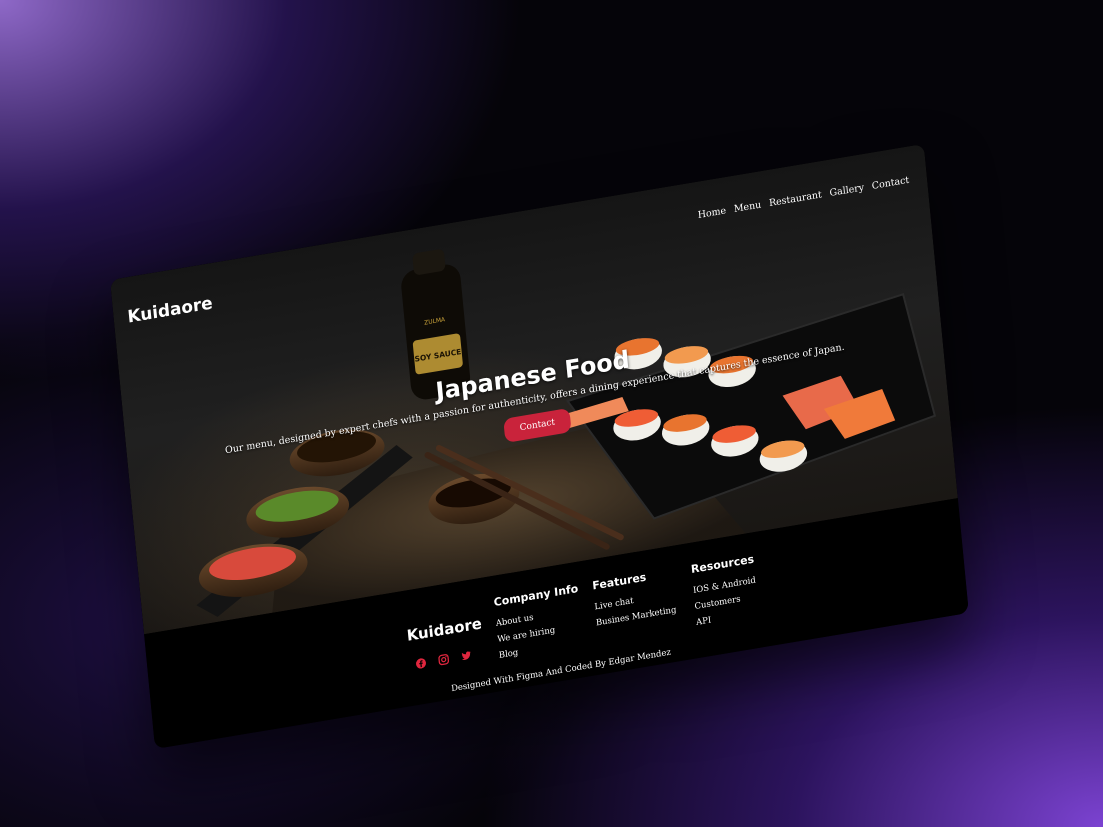 Image resolution: width=1103 pixels, height=827 pixels. Describe the element at coordinates (536, 595) in the screenshot. I see `footer-col-title: Company Info` at that location.